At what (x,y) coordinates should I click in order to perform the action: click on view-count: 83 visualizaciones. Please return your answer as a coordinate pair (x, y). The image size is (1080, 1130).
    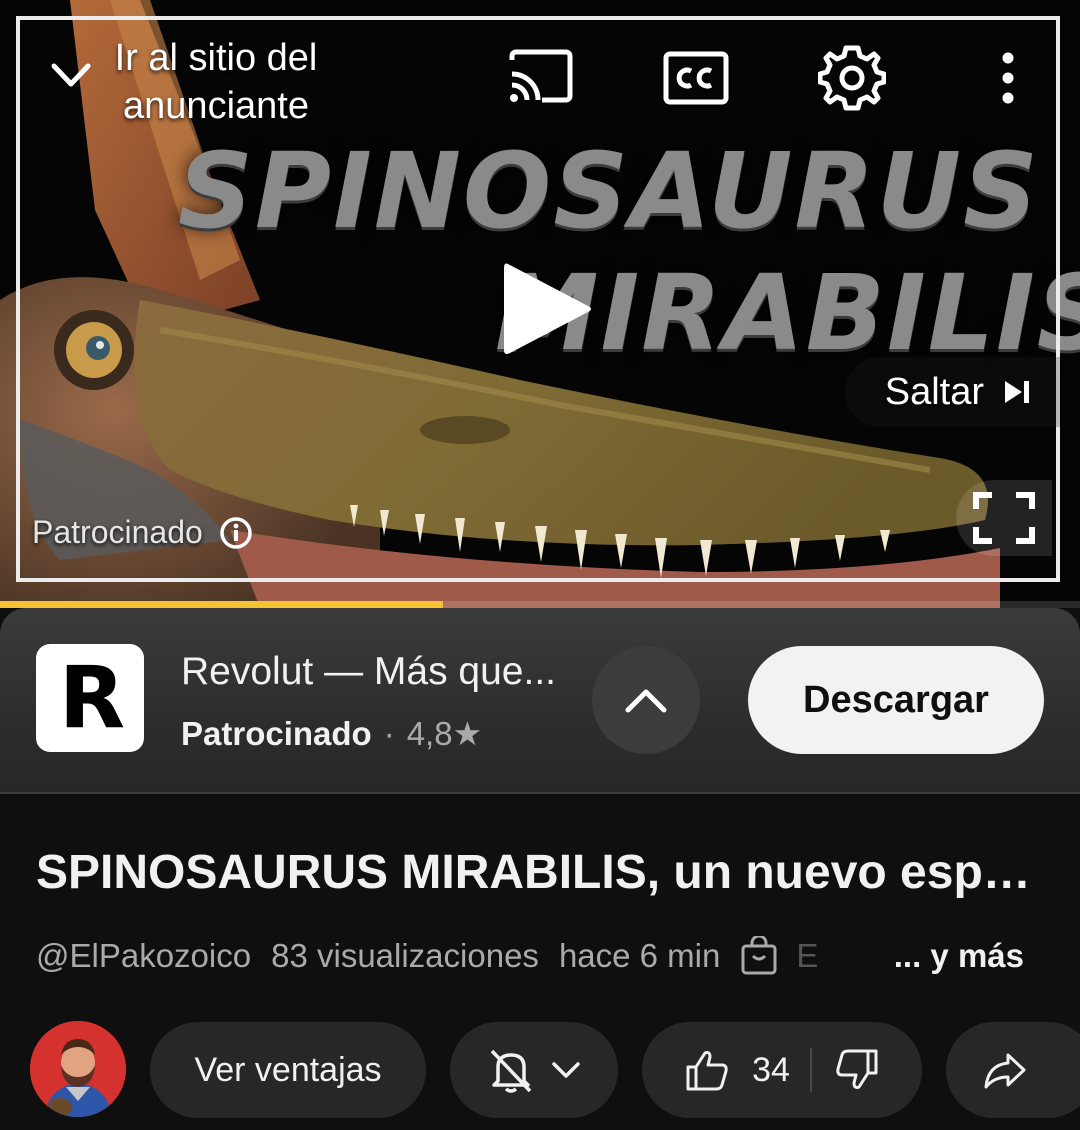
    Looking at the image, I should click on (405, 955).